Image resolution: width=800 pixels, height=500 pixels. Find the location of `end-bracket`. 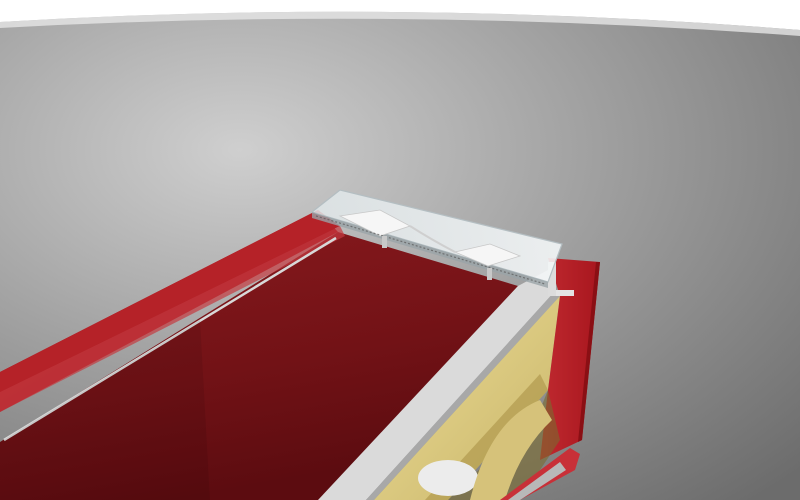

end-bracket is located at coordinates (565, 293).